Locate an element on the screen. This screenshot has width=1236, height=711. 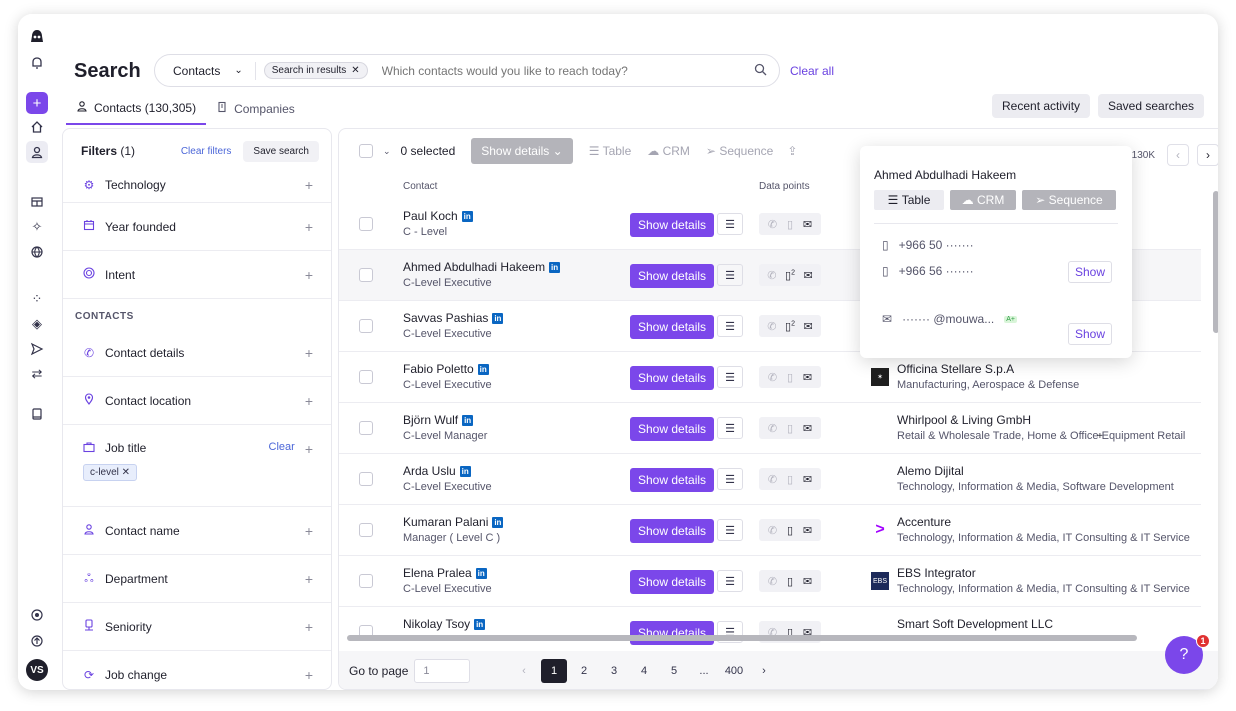
close-icon: ✕ is located at coordinates (355, 70).